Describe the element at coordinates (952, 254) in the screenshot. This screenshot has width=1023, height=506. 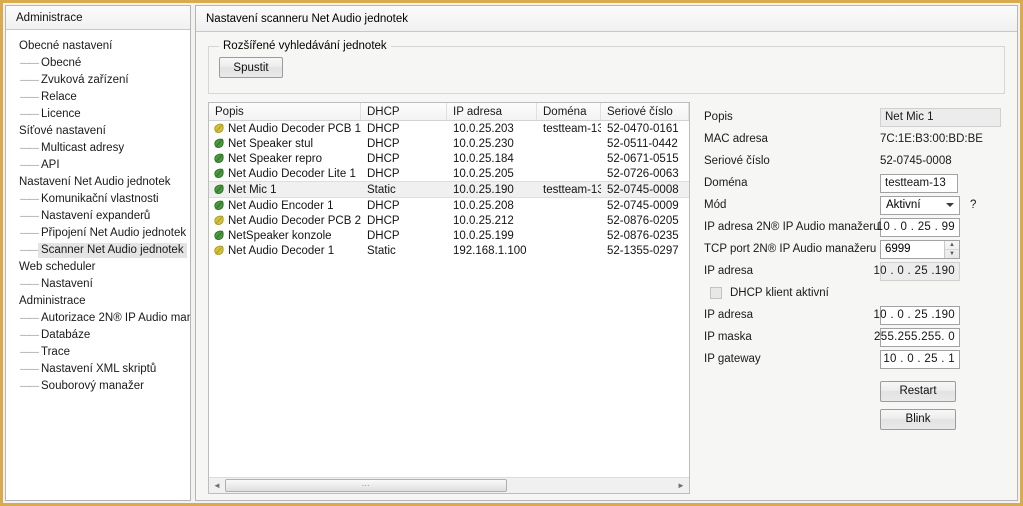
I see `stepper-down-icon: ▼` at that location.